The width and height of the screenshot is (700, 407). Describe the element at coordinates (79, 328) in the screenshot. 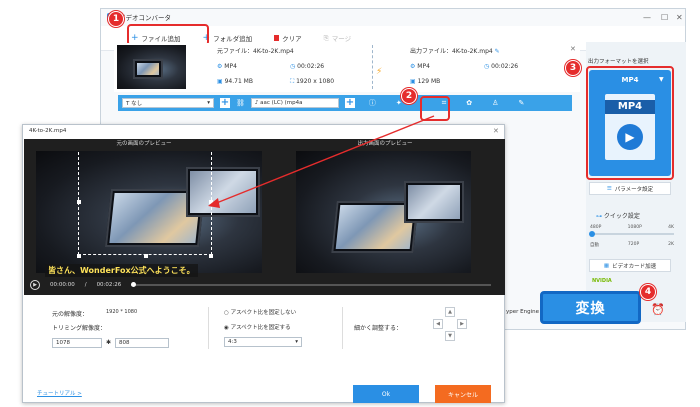

I see `trim-res-label: トリミング解像度：` at that location.